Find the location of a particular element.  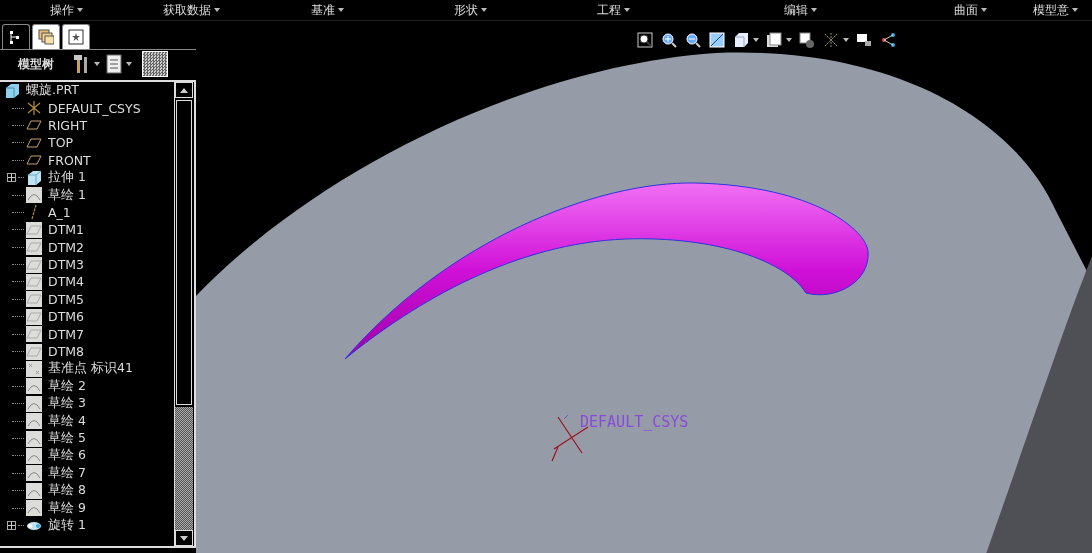

tree-item: DTM6 is located at coordinates (87, 317).